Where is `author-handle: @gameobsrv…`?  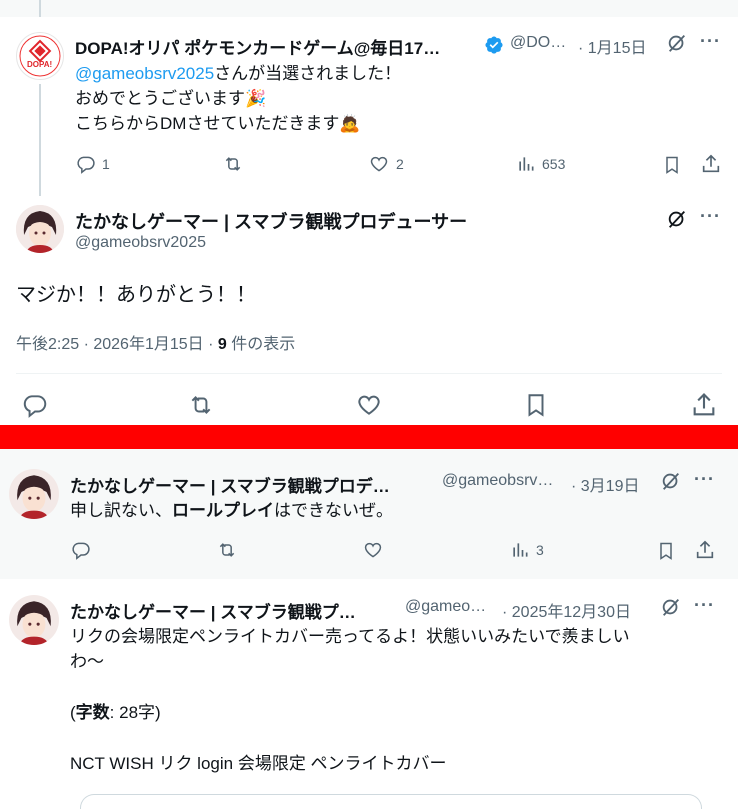 author-handle: @gameobsrv… is located at coordinates (497, 481).